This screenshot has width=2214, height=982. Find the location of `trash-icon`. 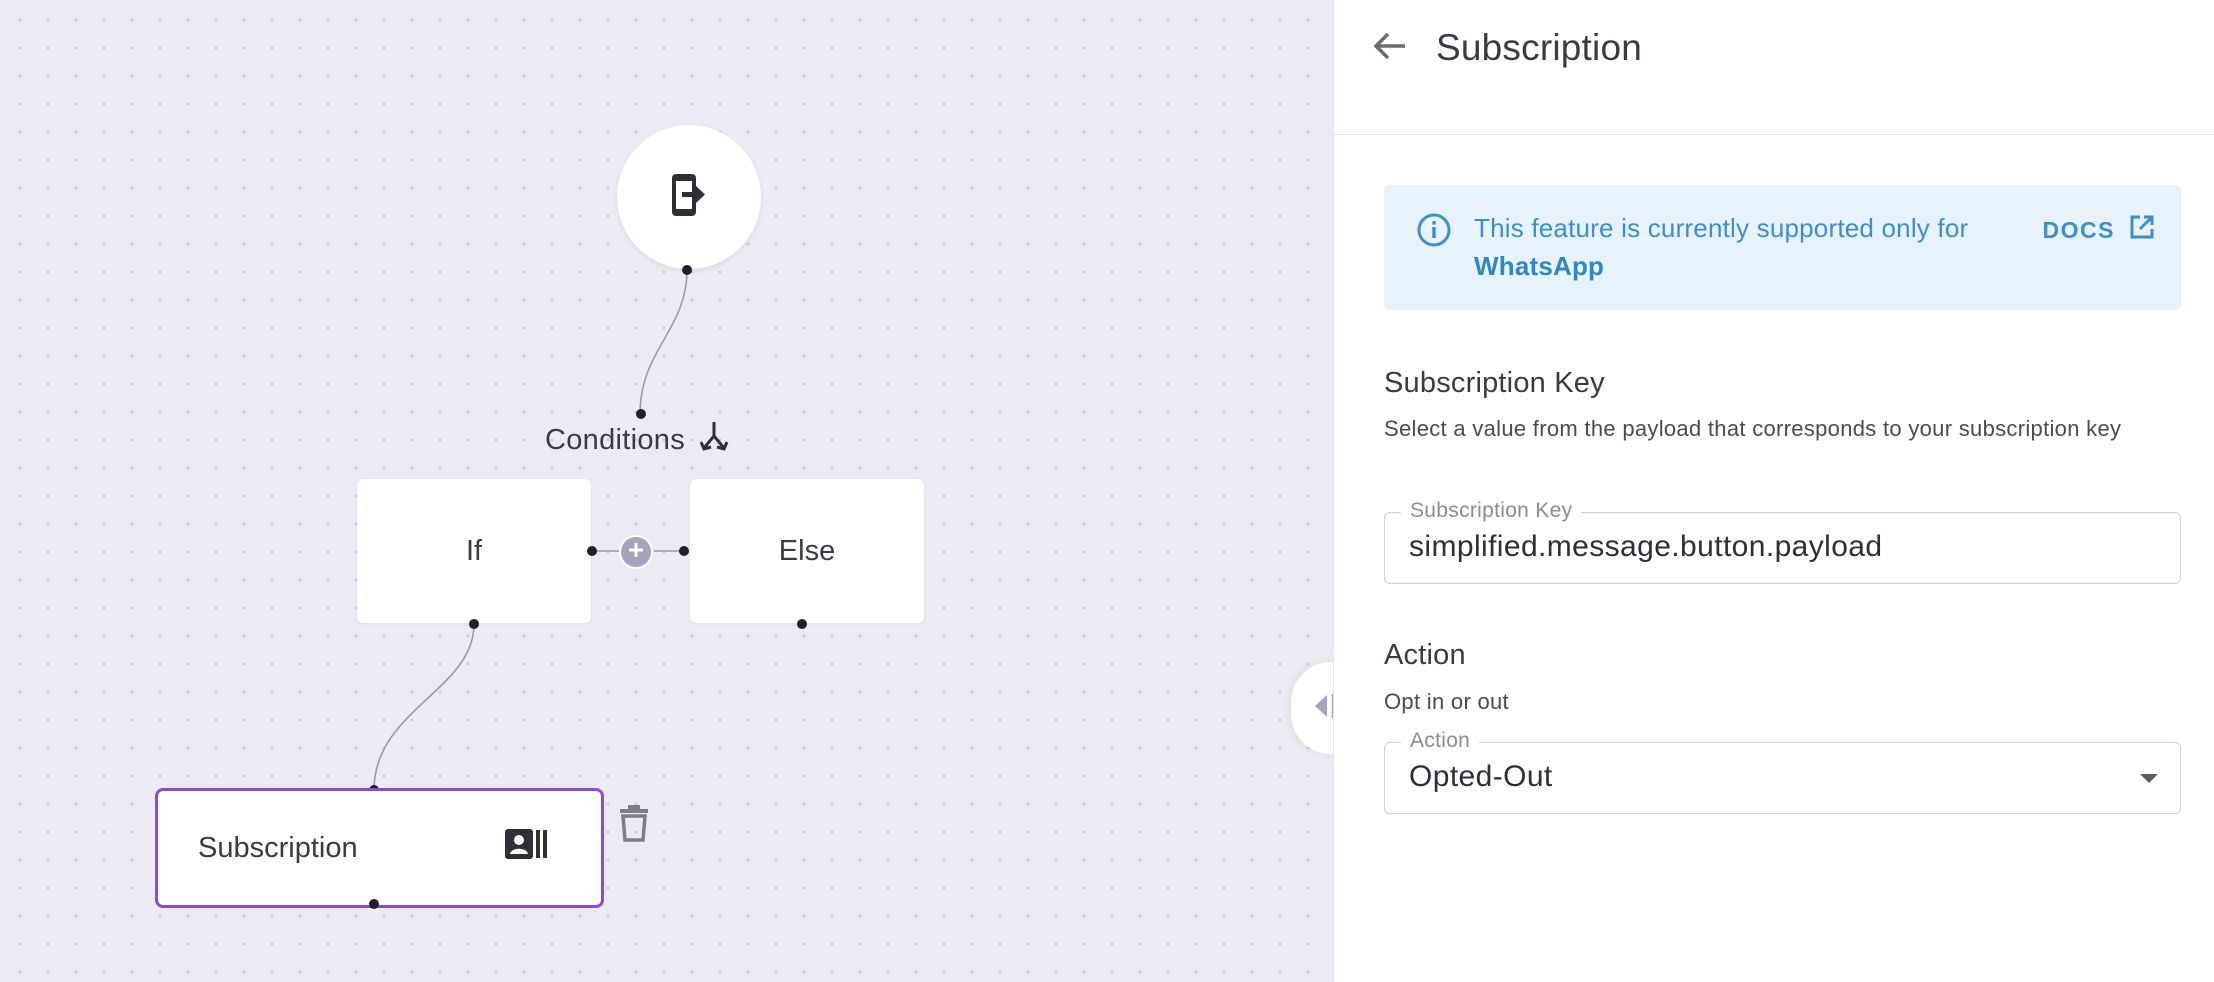

trash-icon is located at coordinates (634, 825).